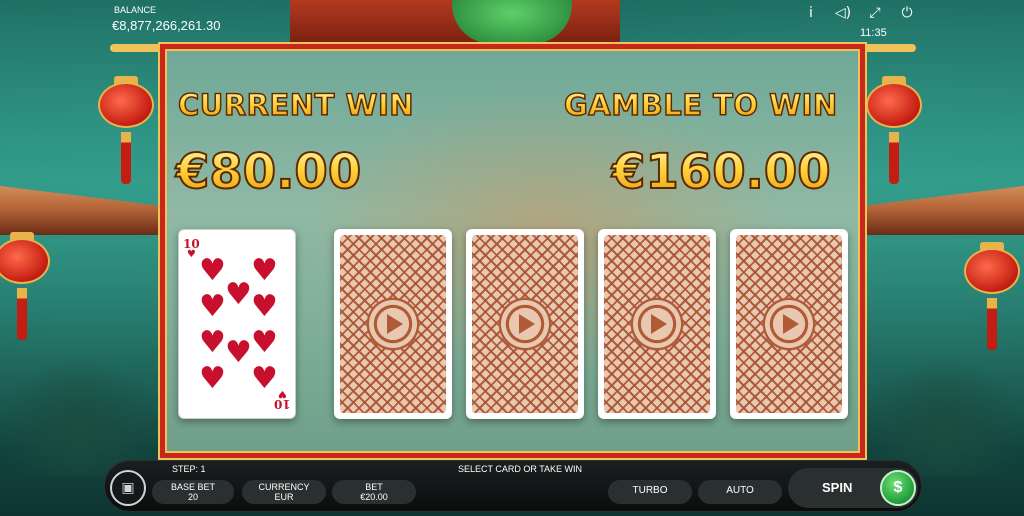 Image resolution: width=1024 pixels, height=516 pixels. Describe the element at coordinates (284, 487) in the screenshot. I see `currency-label: CURRENCY` at that location.